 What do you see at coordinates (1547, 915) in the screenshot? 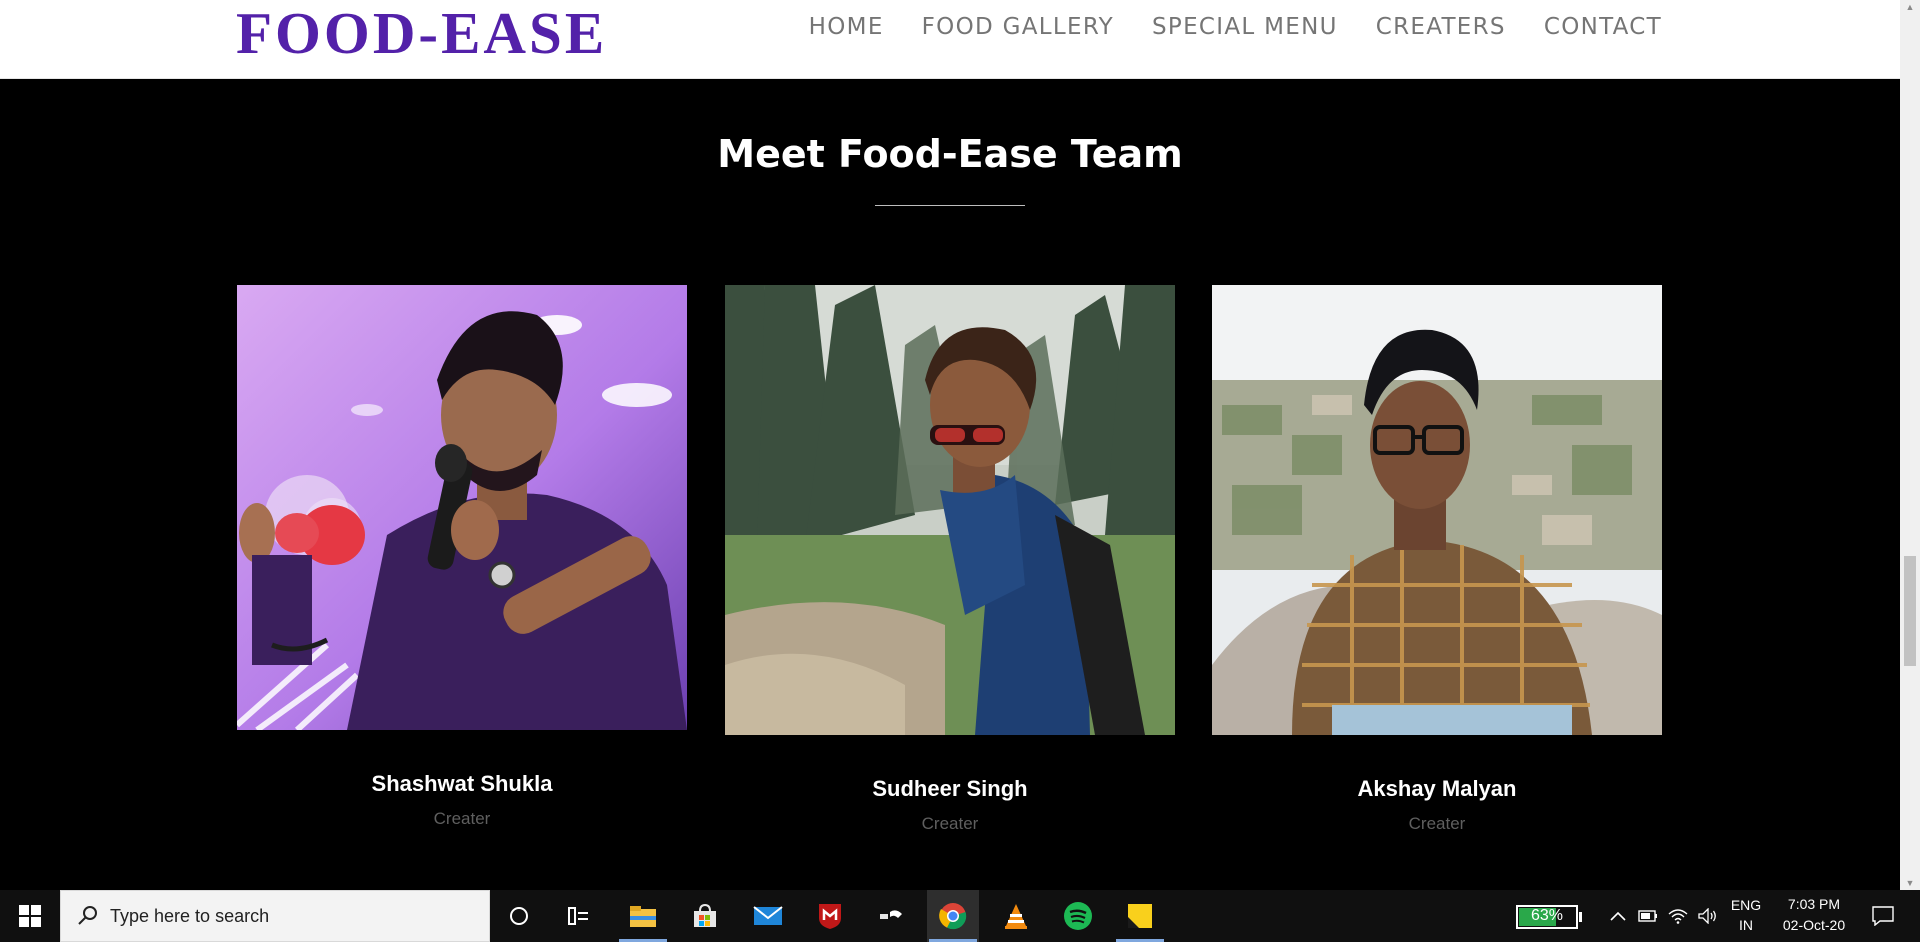
I see `battery-percent: 63%` at bounding box center [1547, 915].